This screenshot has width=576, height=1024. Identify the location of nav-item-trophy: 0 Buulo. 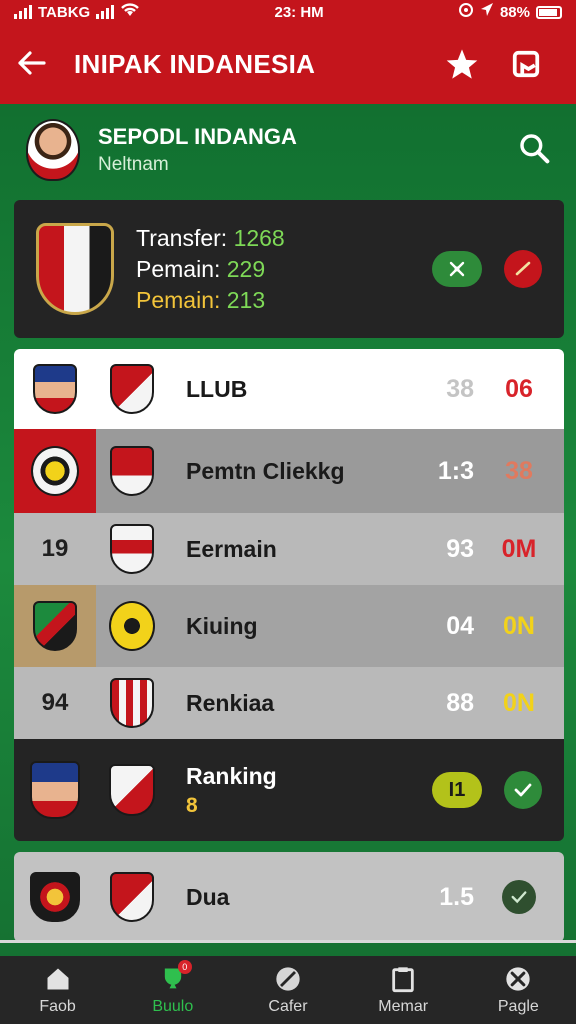
(173, 988).